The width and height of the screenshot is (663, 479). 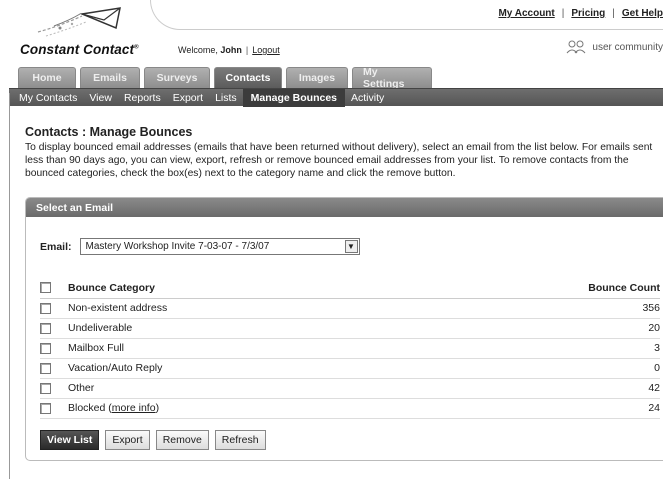 What do you see at coordinates (367, 98) in the screenshot?
I see `subnav-activity: Activity` at bounding box center [367, 98].